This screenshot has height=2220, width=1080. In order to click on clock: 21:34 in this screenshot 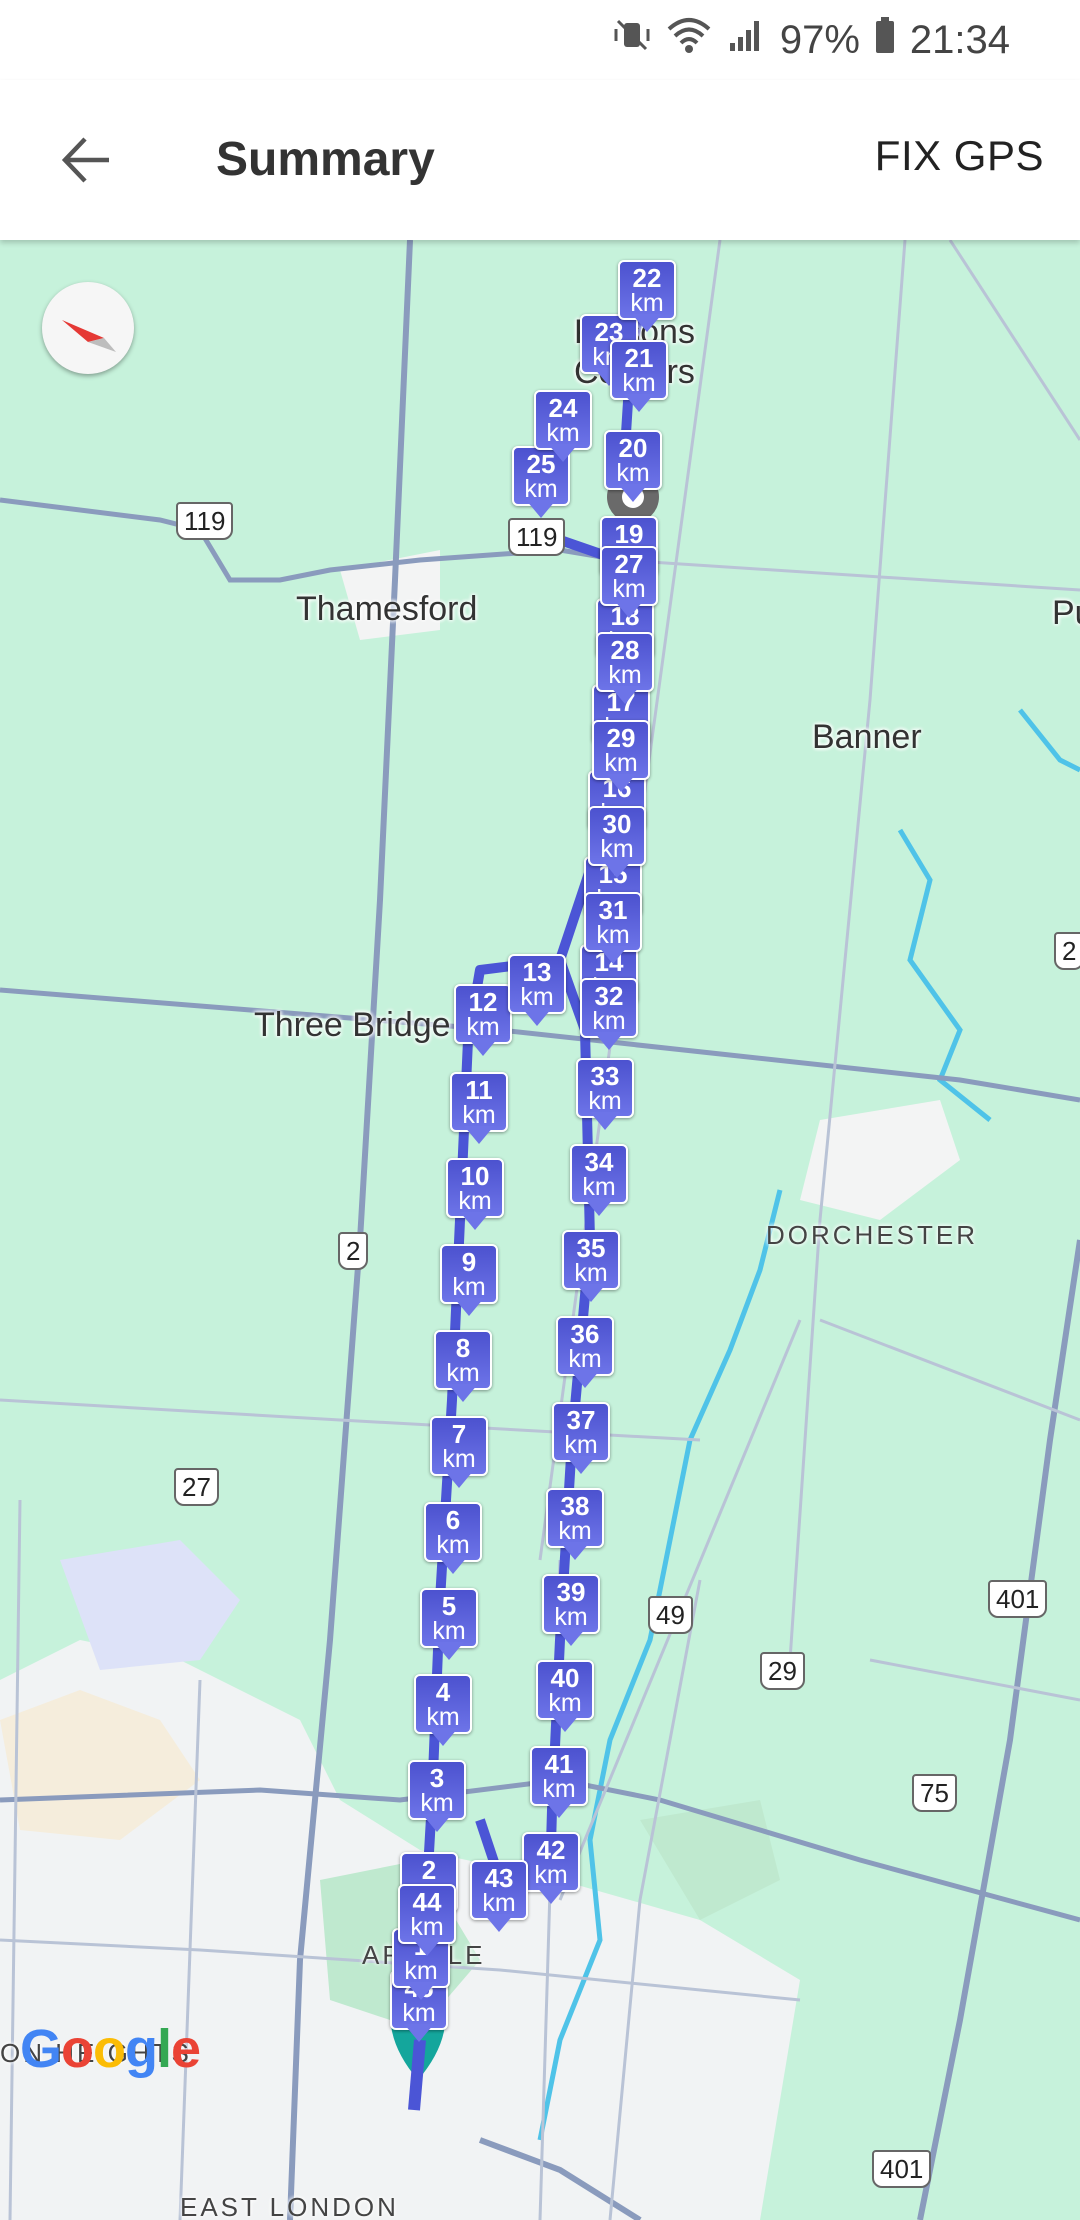, I will do `click(959, 39)`.